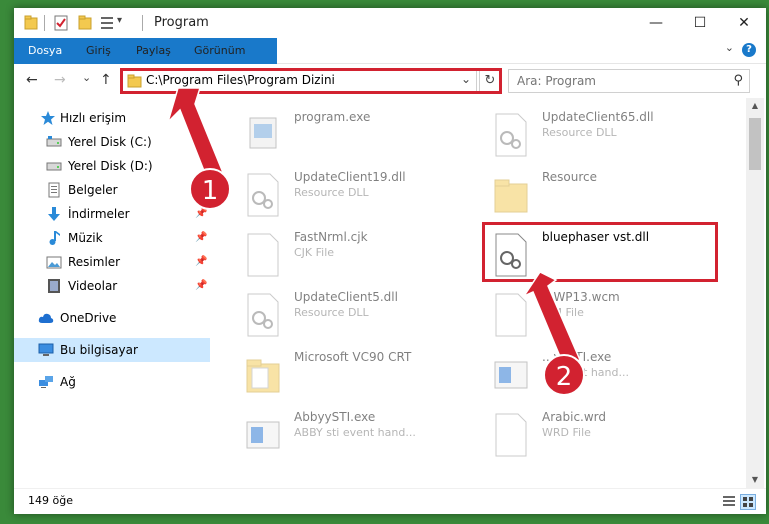  I want to click on annotation-badge-1: 1, so click(210, 189).